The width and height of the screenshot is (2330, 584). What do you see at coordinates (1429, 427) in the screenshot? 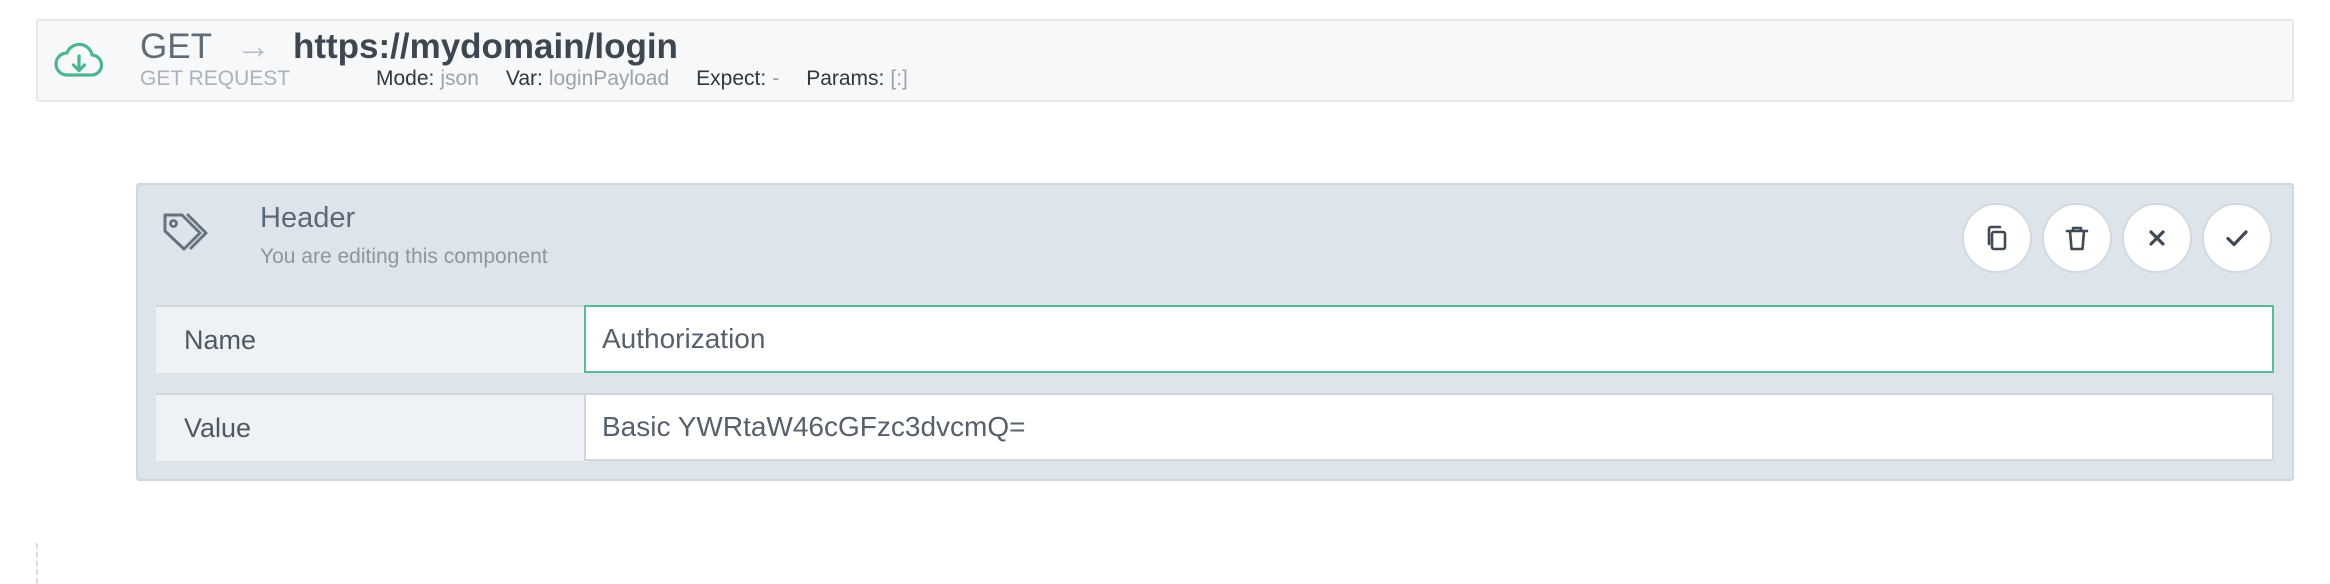
I see `value-input` at bounding box center [1429, 427].